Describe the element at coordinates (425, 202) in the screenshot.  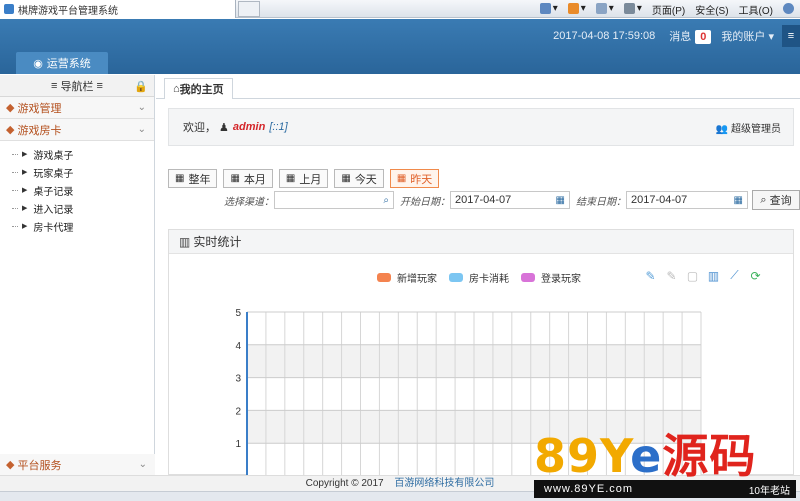
I see `start-date-label: 开始日期：` at that location.